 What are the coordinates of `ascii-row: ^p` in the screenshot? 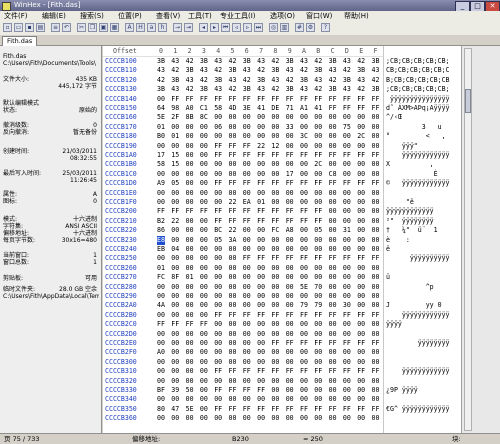 It's located at (418, 287).